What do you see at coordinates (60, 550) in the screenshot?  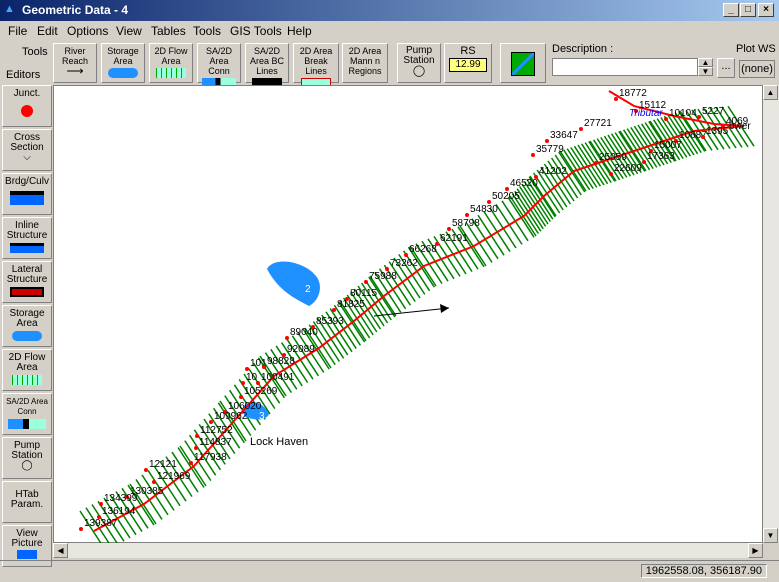 I see `scroll-left-arrow: ◀` at bounding box center [60, 550].